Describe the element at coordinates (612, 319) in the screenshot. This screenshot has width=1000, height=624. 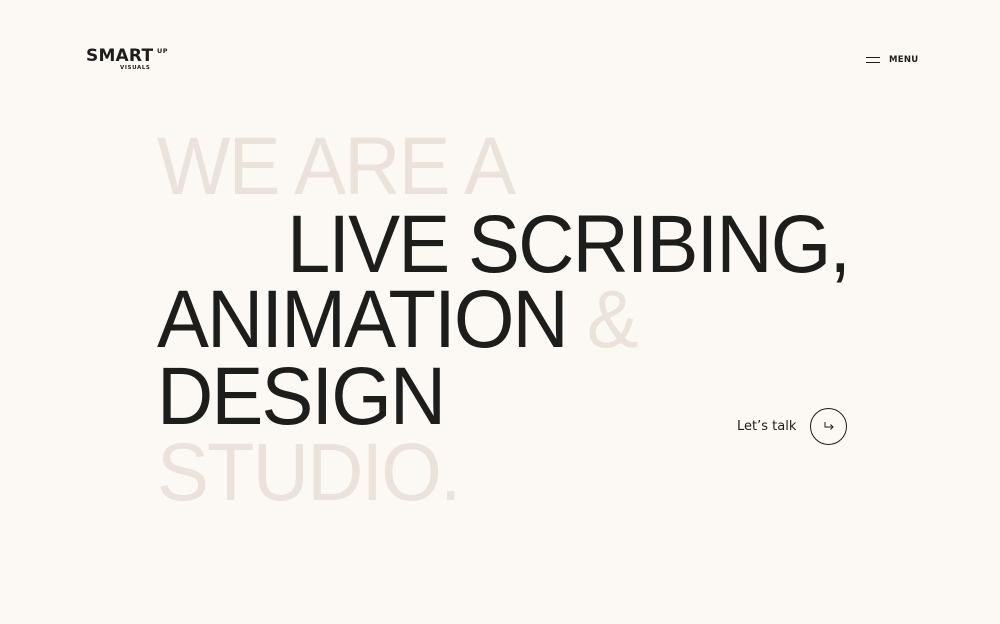
I see `hero-ampersand: &` at that location.